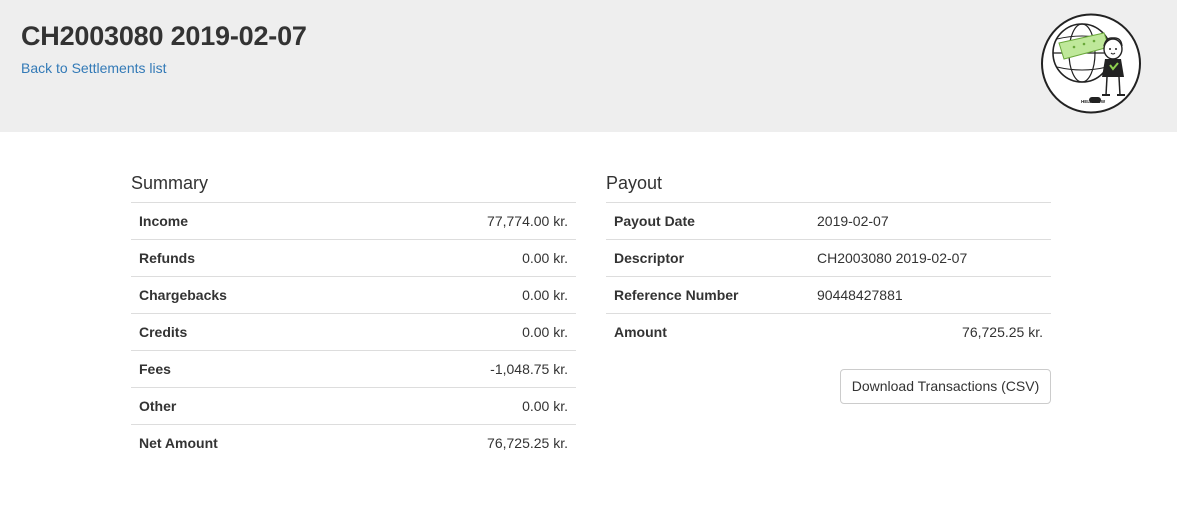 The image size is (1177, 524). What do you see at coordinates (246, 369) in the screenshot?
I see `summary-fees-label: Fees` at bounding box center [246, 369].